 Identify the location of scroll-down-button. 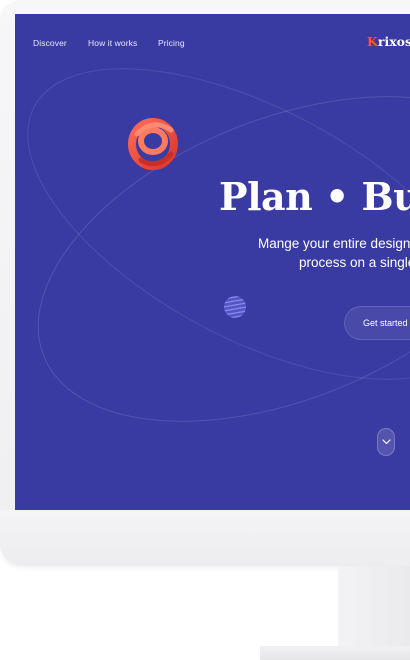
(386, 442).